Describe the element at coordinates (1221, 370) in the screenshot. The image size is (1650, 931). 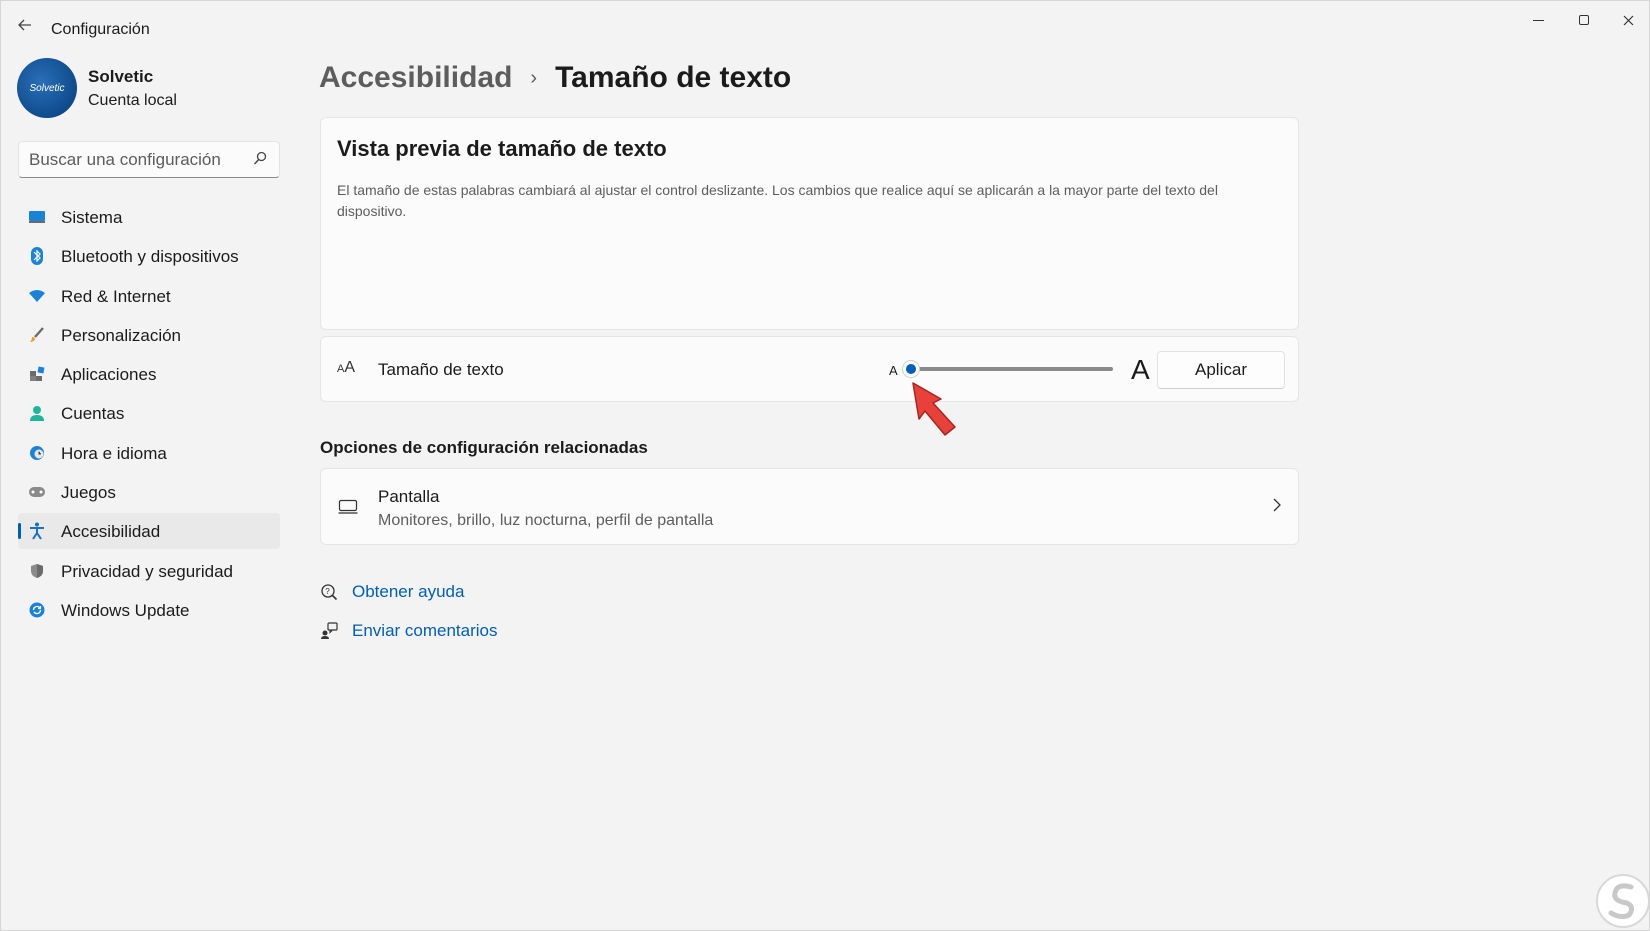
I see `apply-button: Aplicar` at that location.